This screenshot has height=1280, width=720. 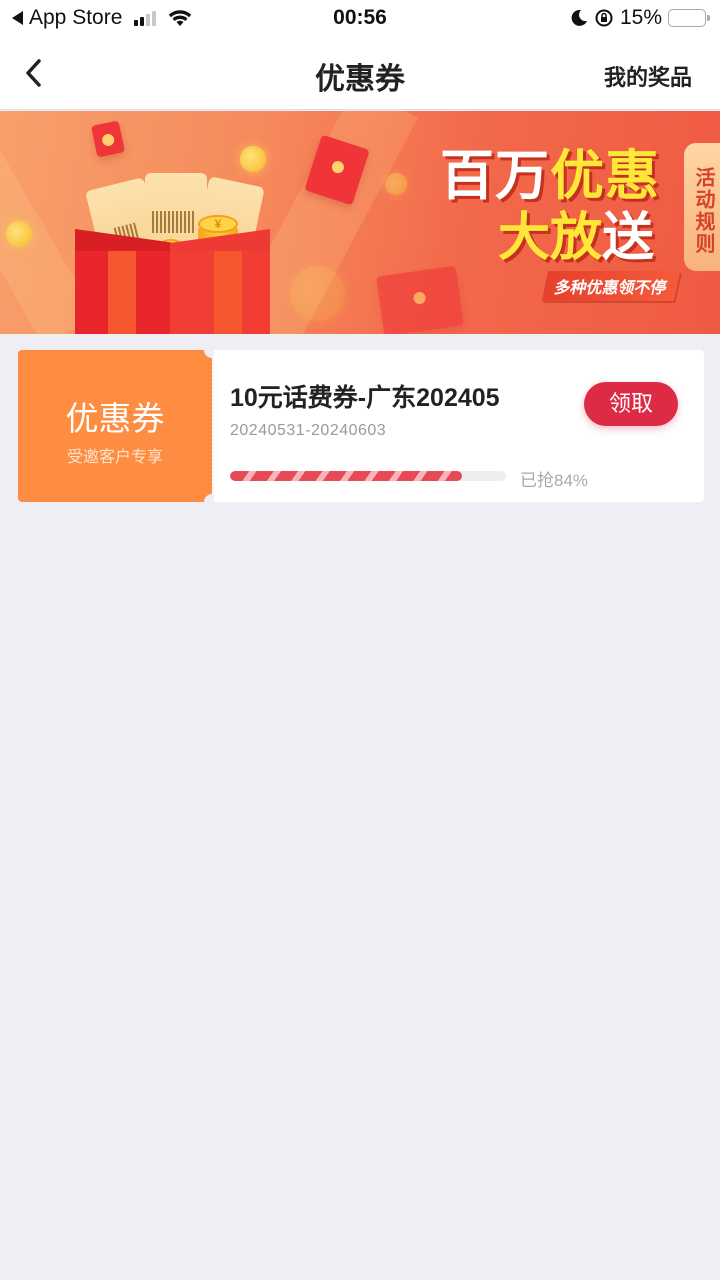 I want to click on coupon-title: 10元话费券-广东202405, so click(x=365, y=398).